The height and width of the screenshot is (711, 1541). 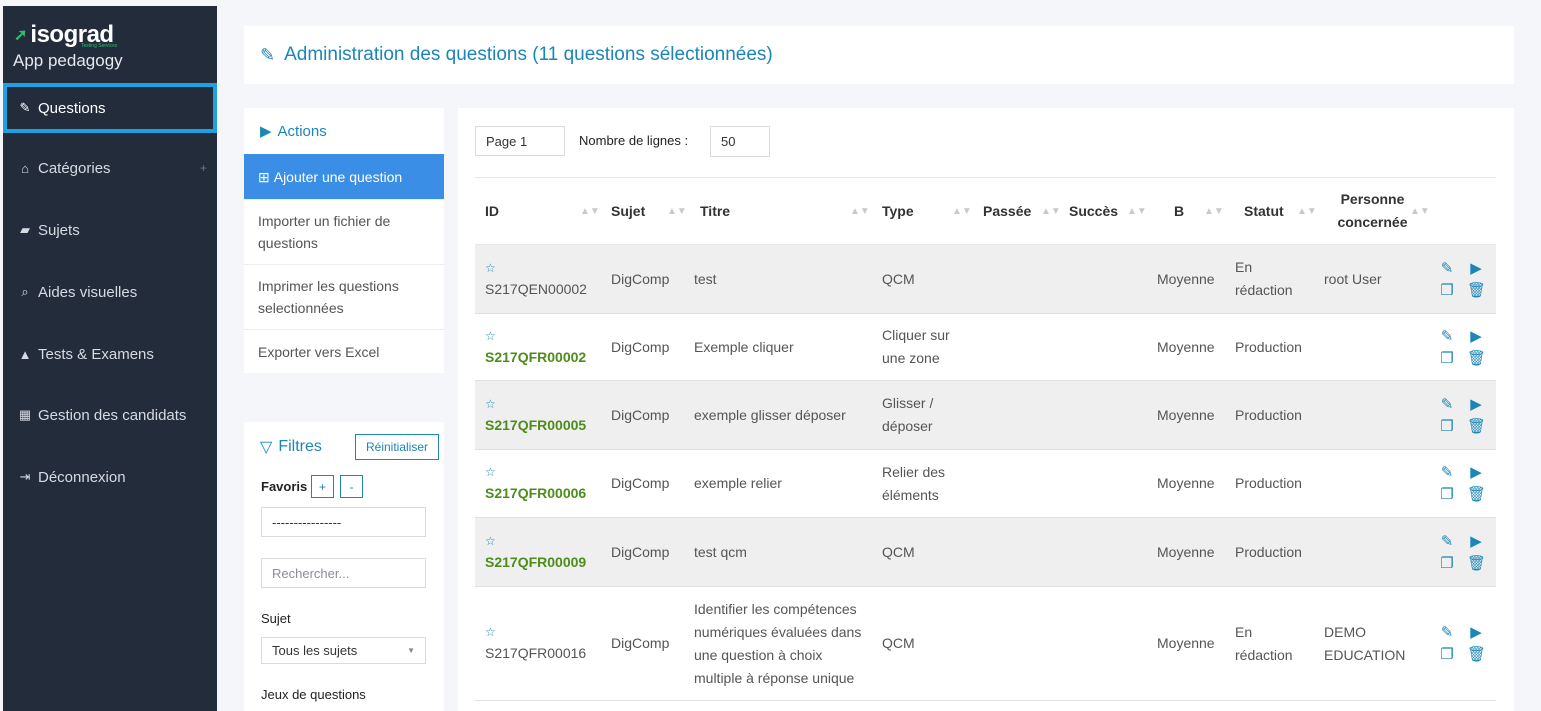 What do you see at coordinates (542, 211) in the screenshot?
I see `header-id: ID ▲▼` at bounding box center [542, 211].